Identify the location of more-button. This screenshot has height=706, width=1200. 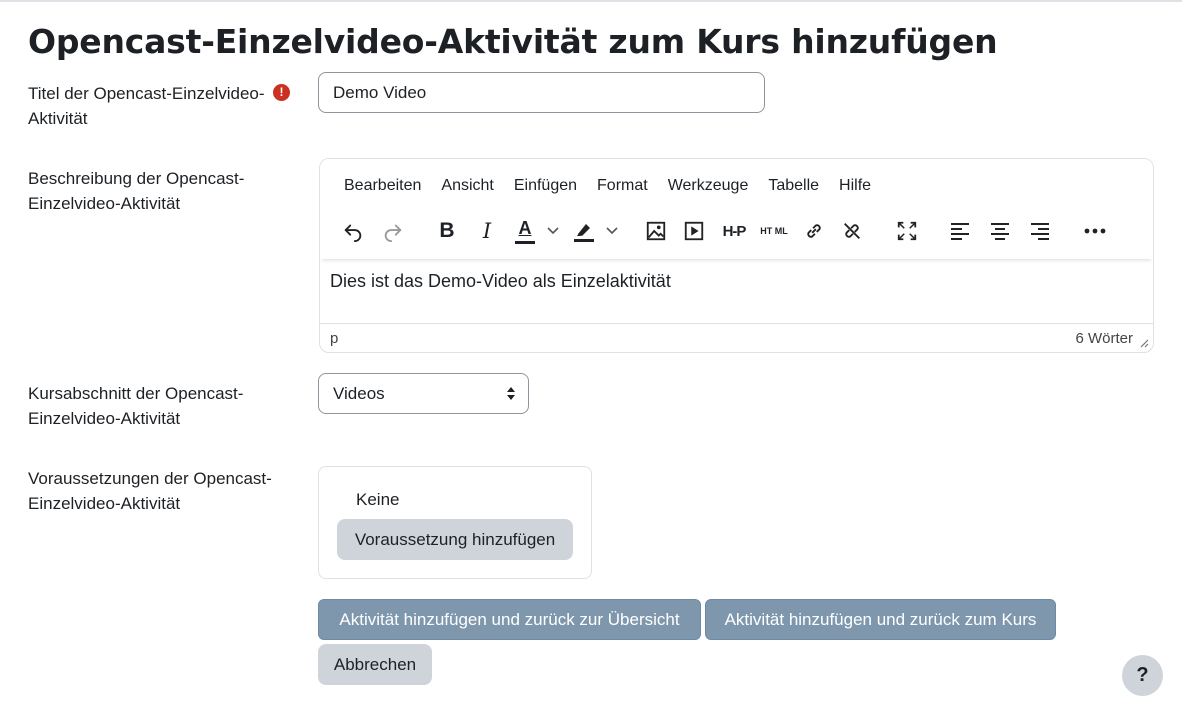
(1095, 231).